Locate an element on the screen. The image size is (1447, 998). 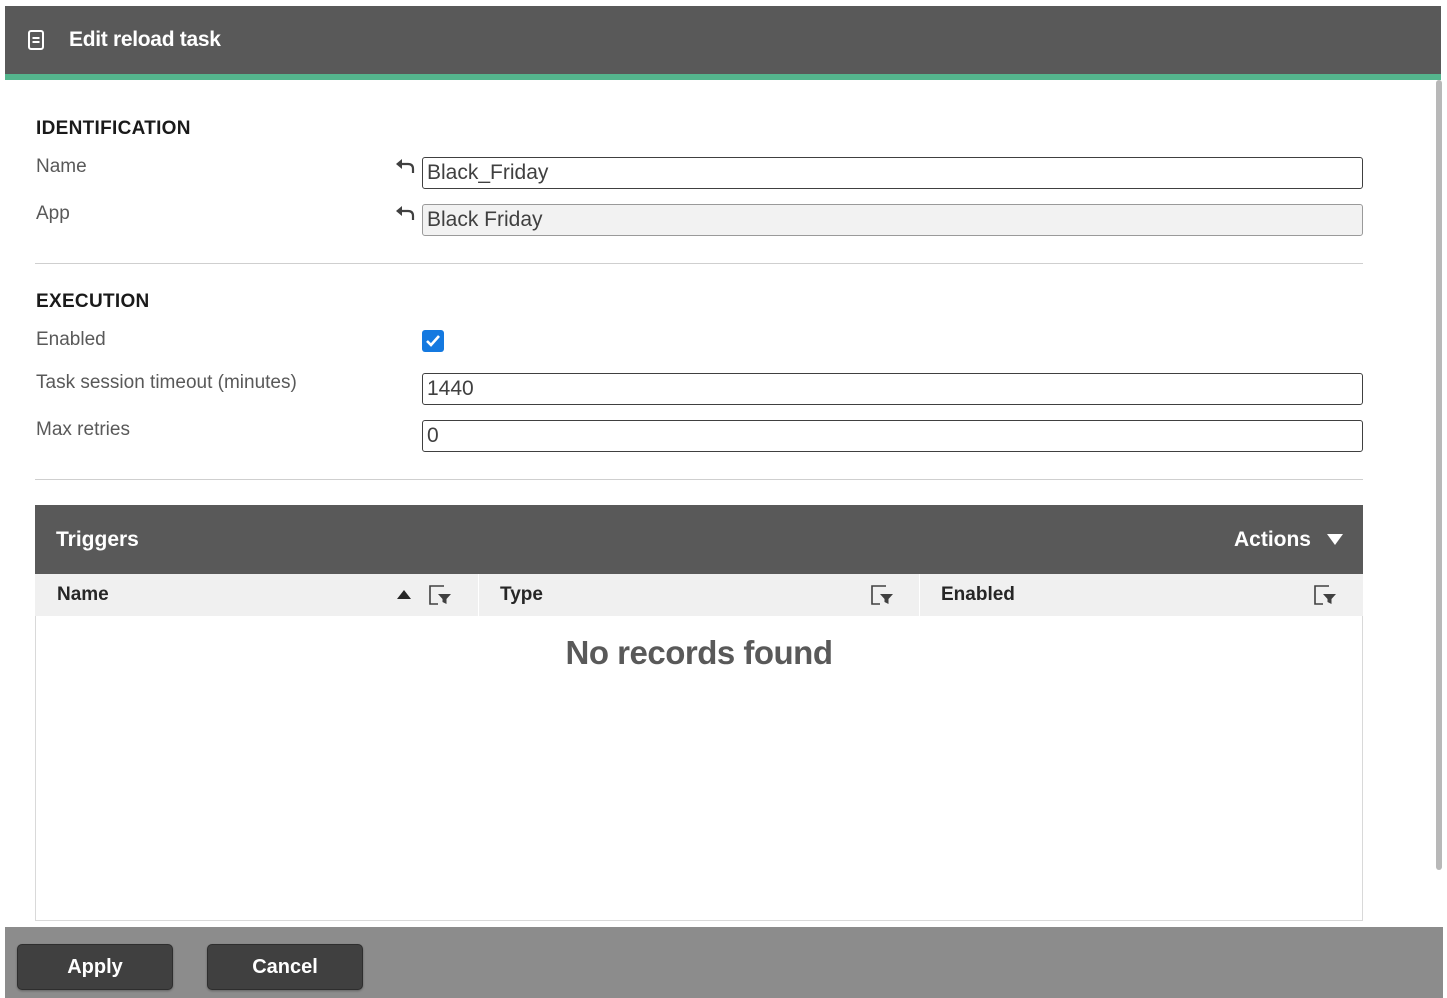
dialog-title: Edit reload task is located at coordinates (145, 39).